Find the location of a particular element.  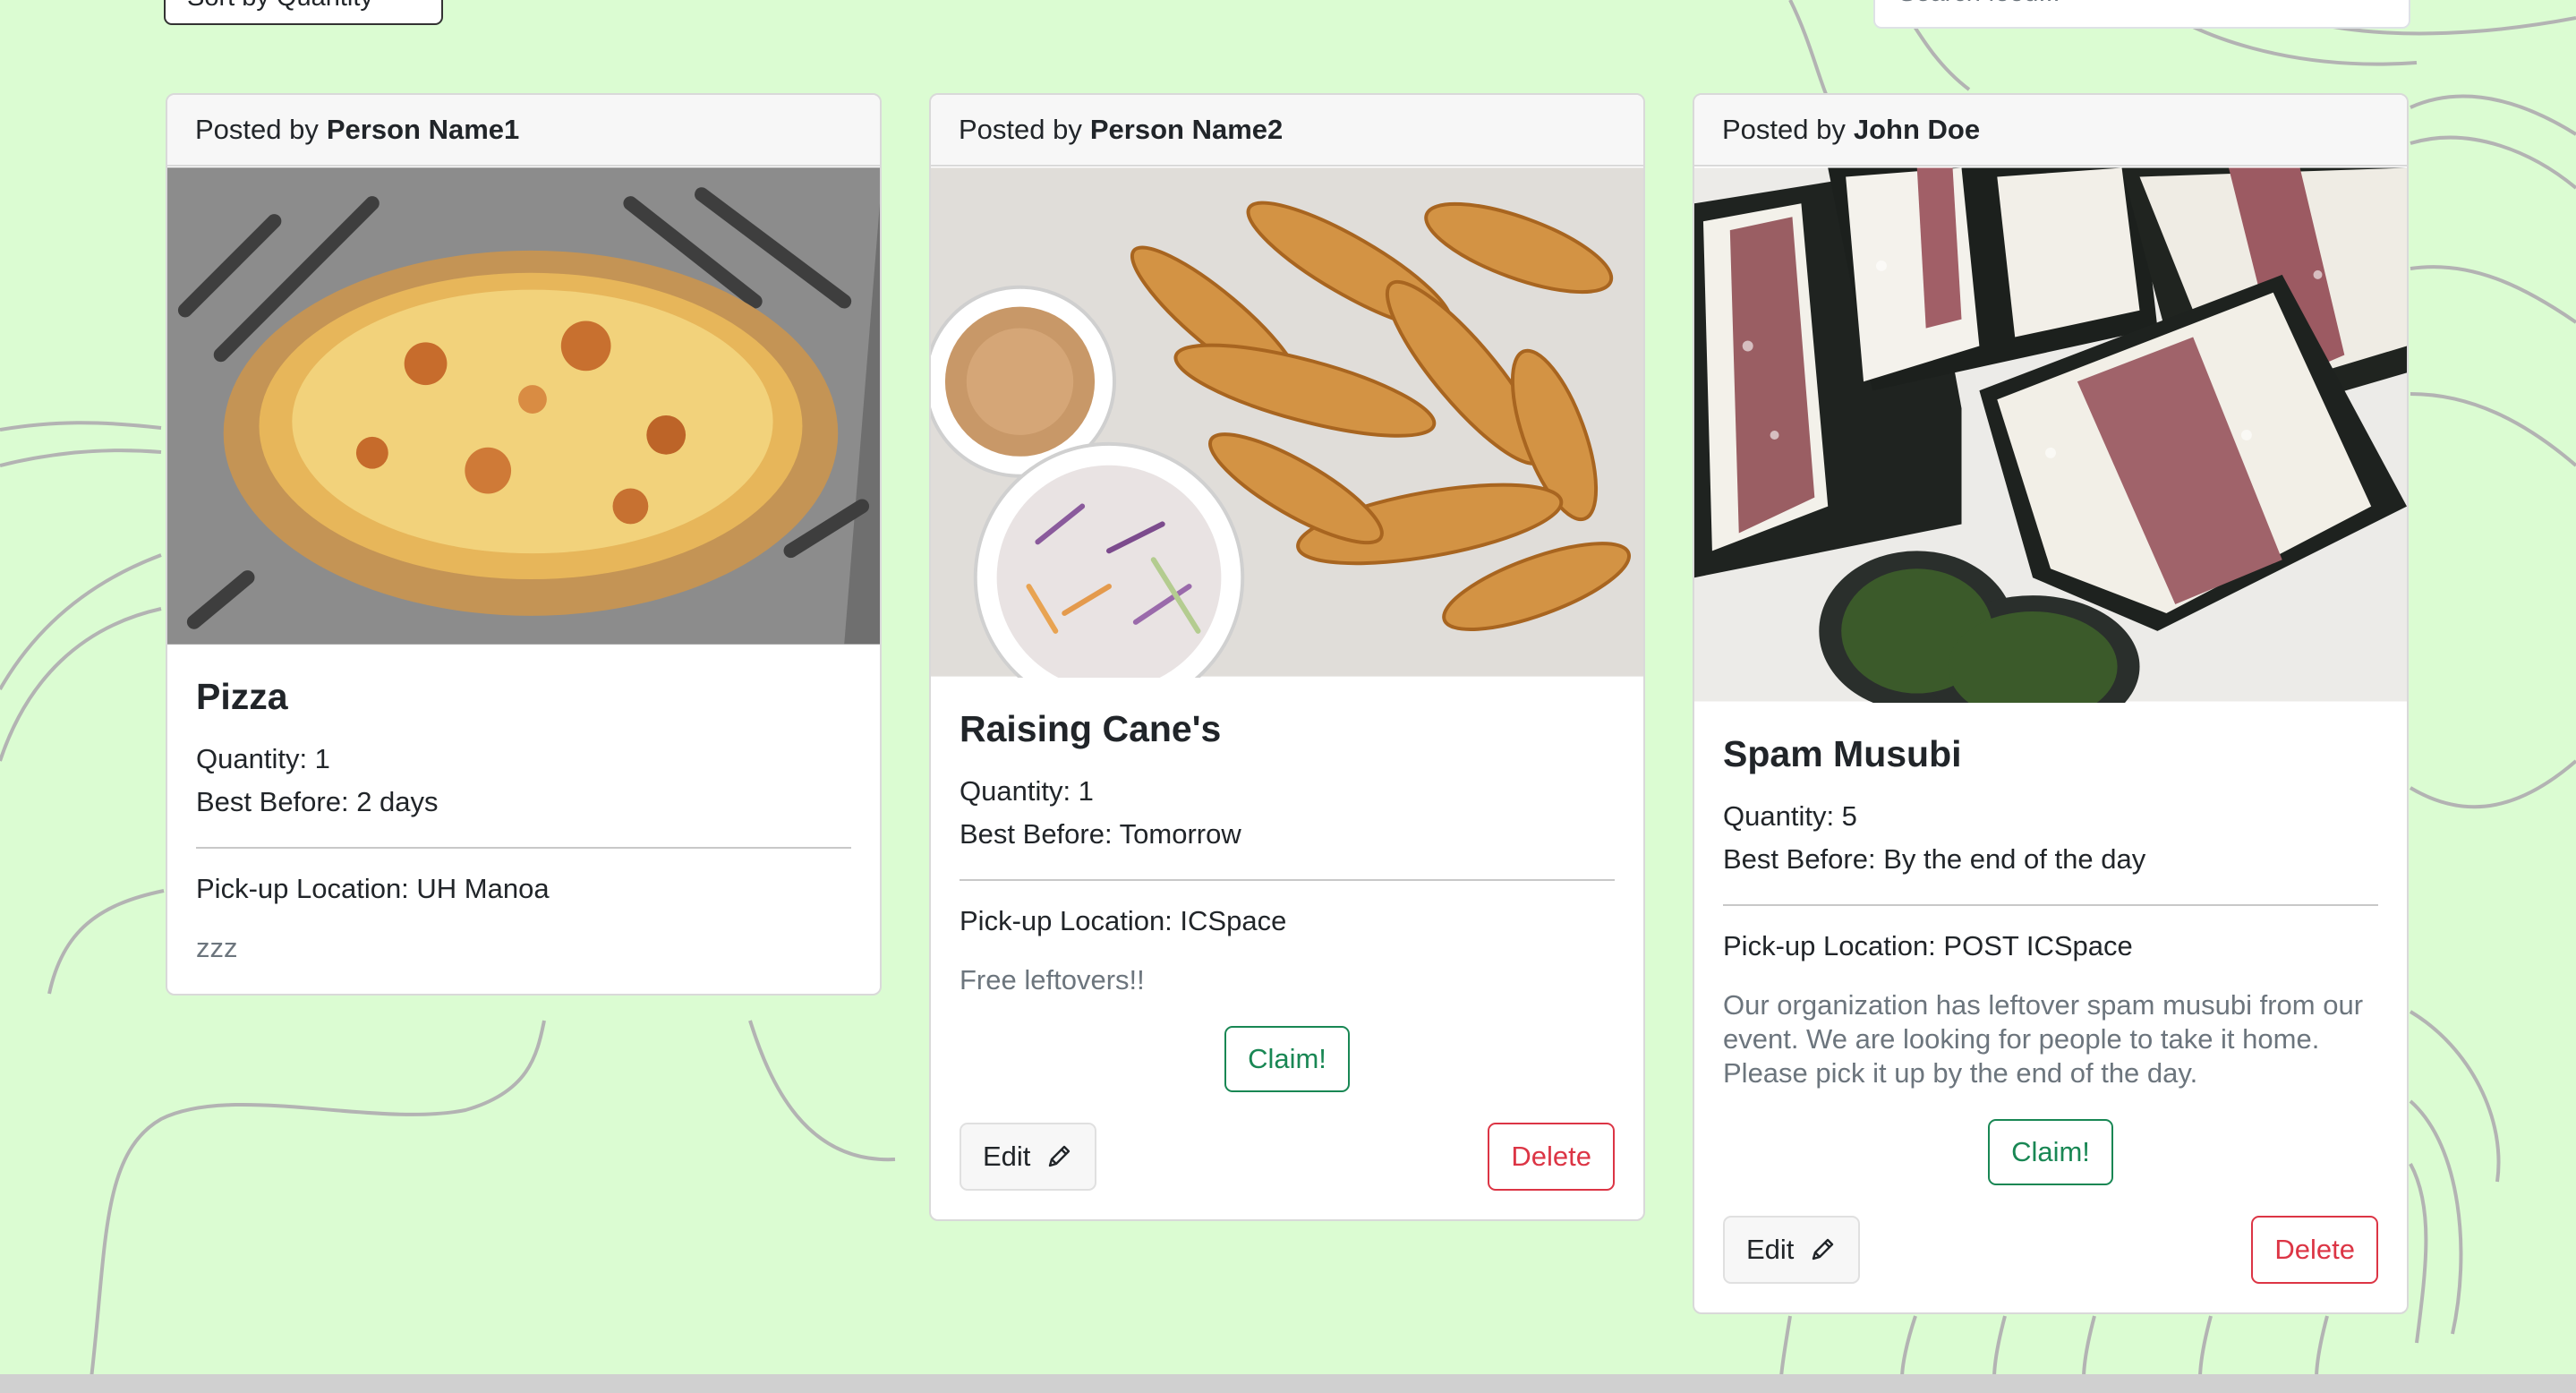

card-header: Posted by John Doe is located at coordinates (2050, 131).